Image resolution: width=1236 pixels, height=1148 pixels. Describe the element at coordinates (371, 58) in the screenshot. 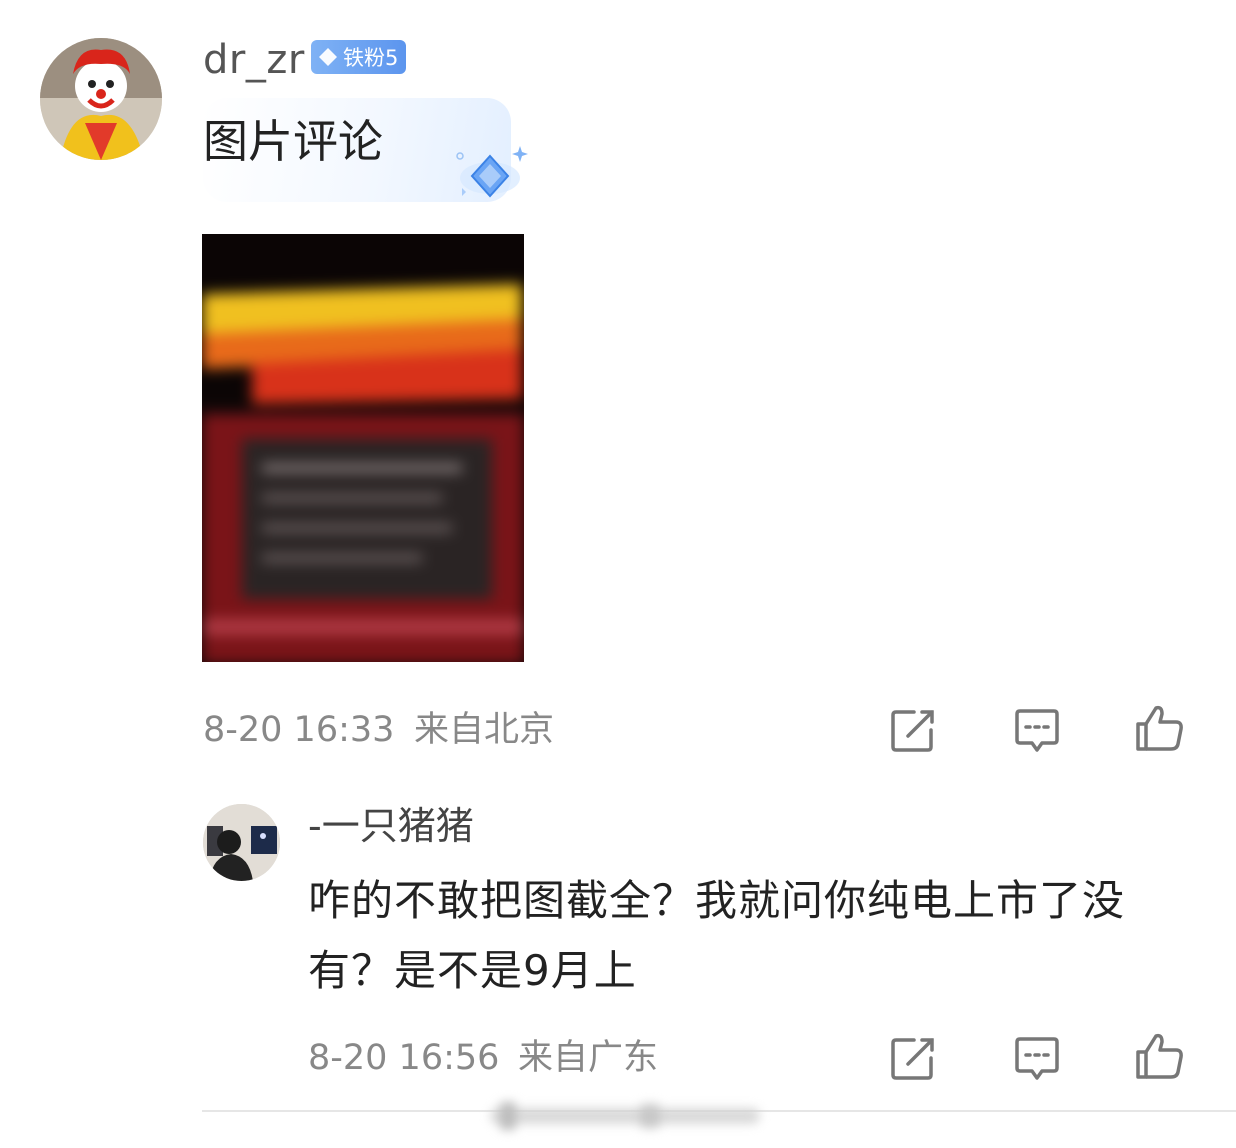

I see `badge-label: 铁粉5` at that location.